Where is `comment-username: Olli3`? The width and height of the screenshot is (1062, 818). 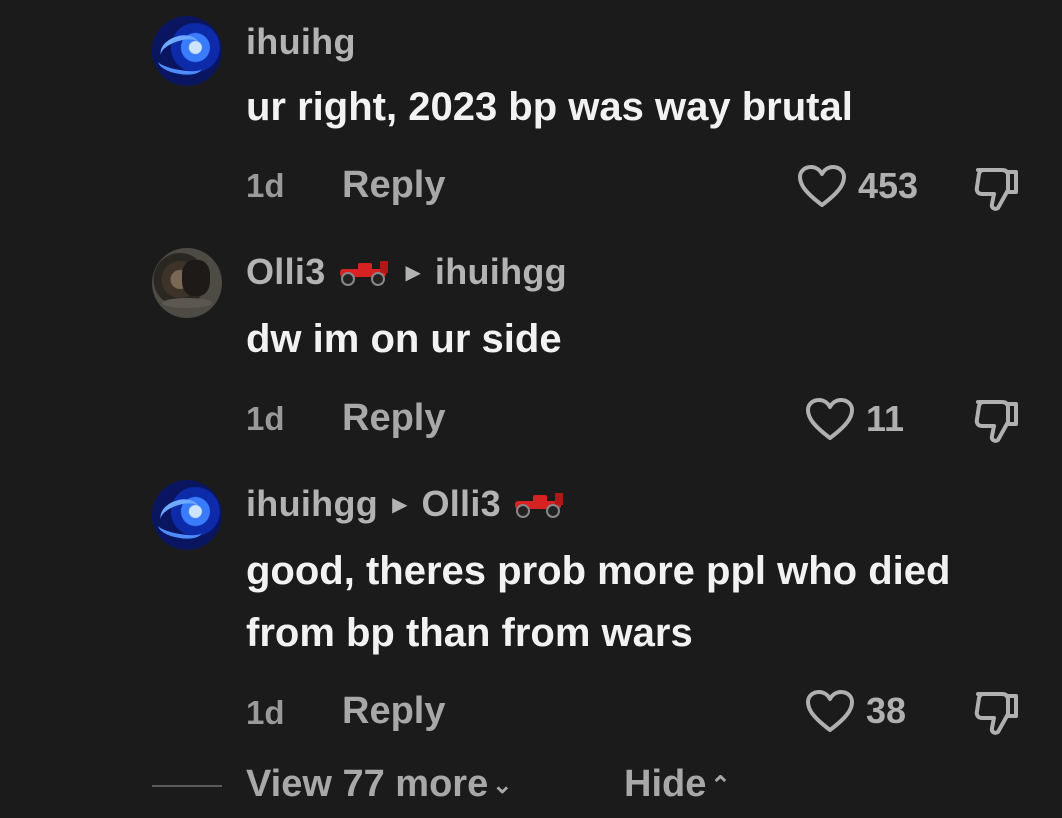
comment-username: Olli3 is located at coordinates (286, 272).